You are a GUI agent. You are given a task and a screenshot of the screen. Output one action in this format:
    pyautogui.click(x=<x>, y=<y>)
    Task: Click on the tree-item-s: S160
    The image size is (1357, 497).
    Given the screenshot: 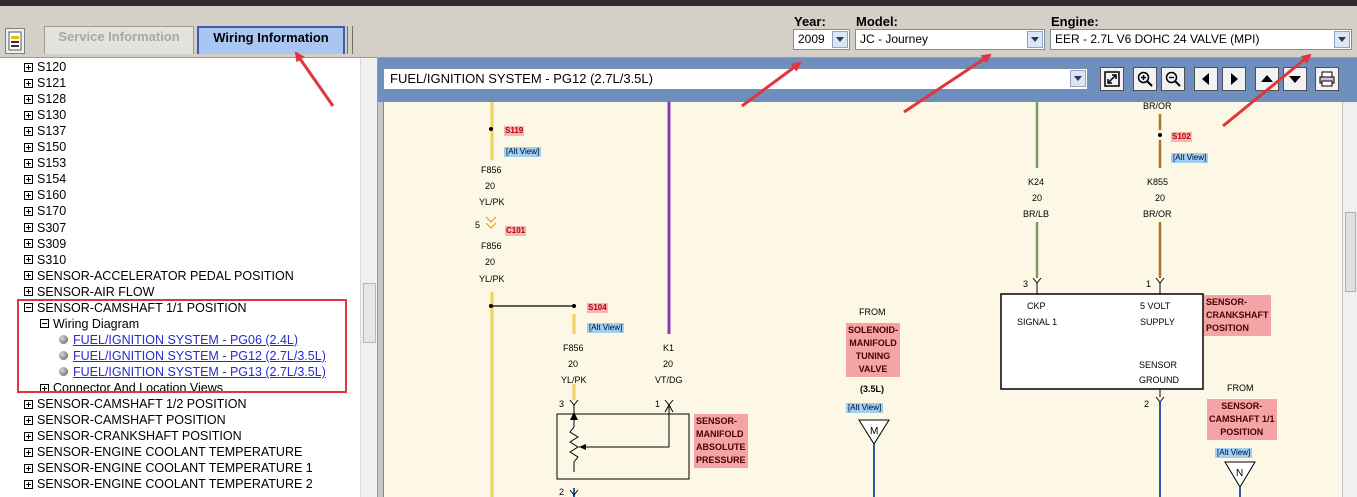 What is the action you would take?
    pyautogui.click(x=45, y=195)
    